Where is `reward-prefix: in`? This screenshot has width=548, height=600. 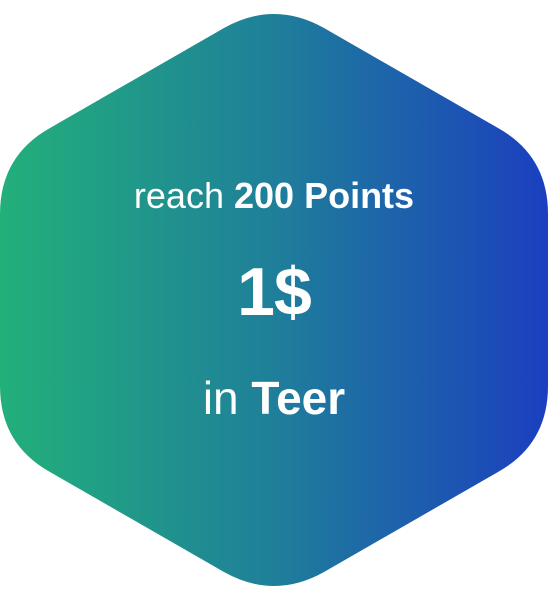
reward-prefix: in is located at coordinates (220, 398).